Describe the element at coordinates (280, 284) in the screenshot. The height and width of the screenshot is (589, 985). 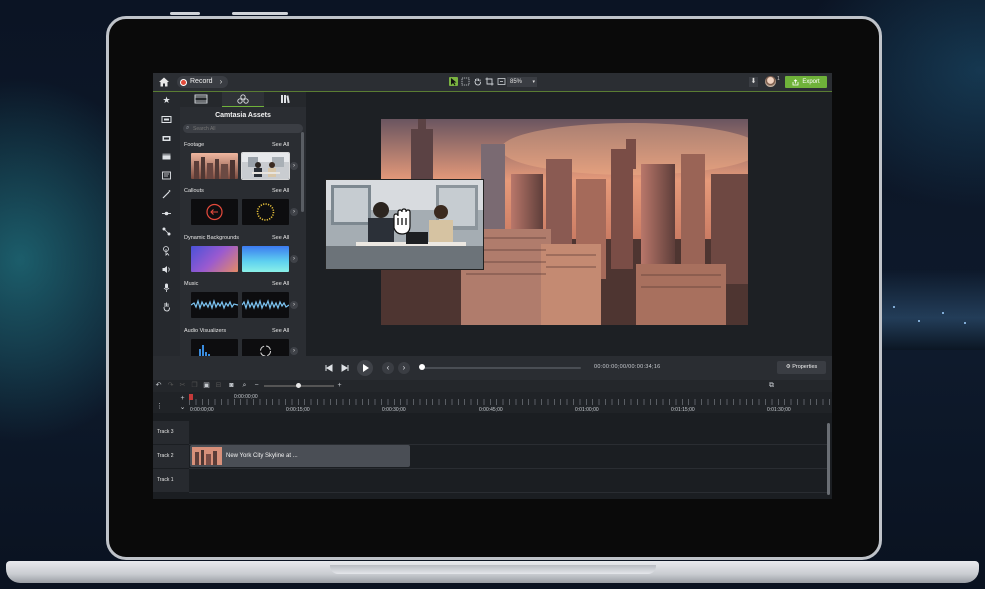
I see `music-see-all-link: See All` at that location.